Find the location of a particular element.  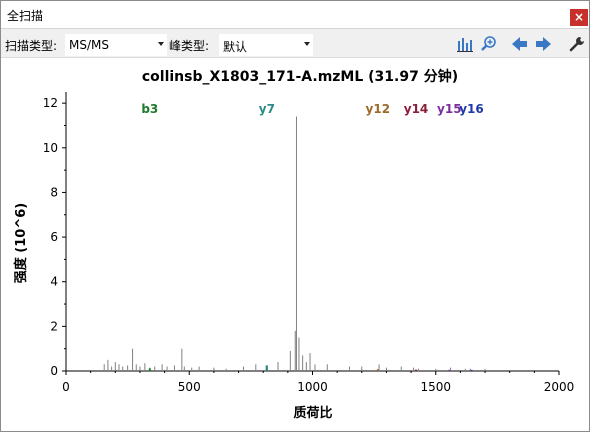

bar-chart-icon is located at coordinates (465, 44).